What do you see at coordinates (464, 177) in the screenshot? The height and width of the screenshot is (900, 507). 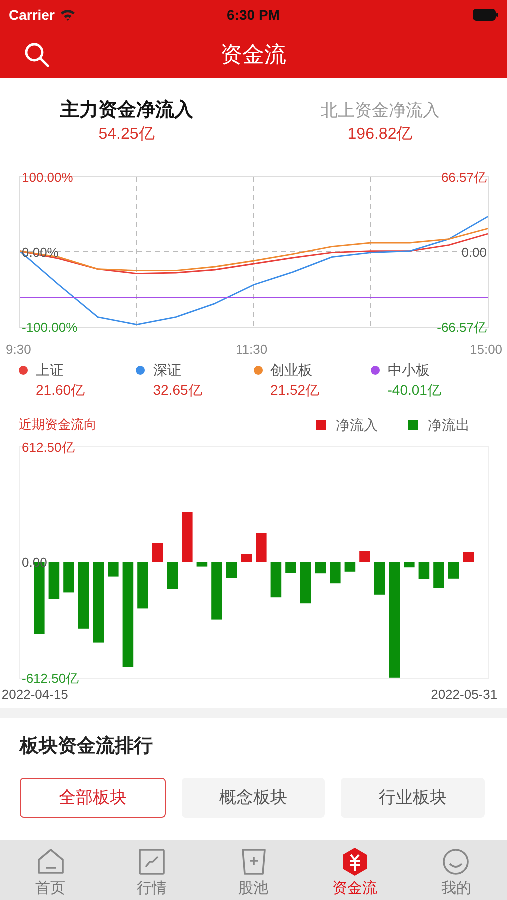 I see `axis-label: 66.57亿` at bounding box center [464, 177].